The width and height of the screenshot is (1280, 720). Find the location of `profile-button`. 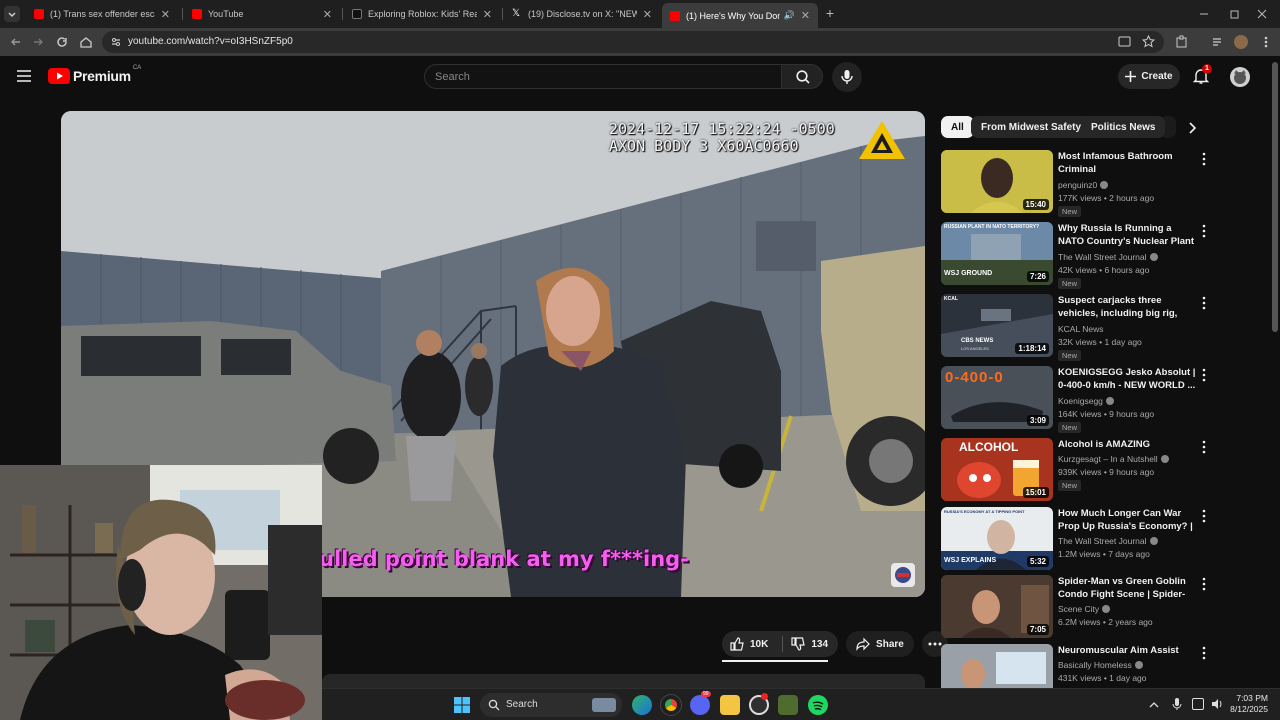

profile-button is located at coordinates (1241, 42).